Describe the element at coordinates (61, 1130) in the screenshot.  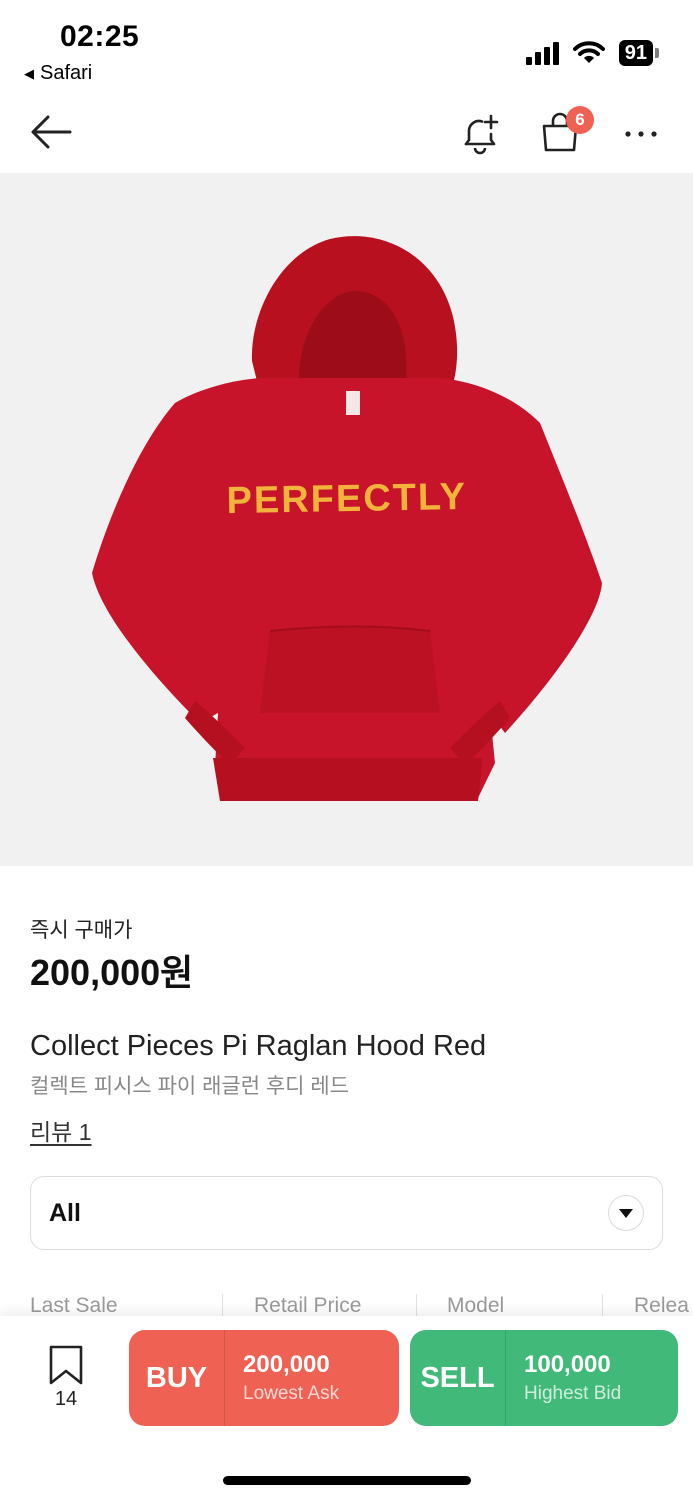
I see `review-link: 리뷰 1` at that location.